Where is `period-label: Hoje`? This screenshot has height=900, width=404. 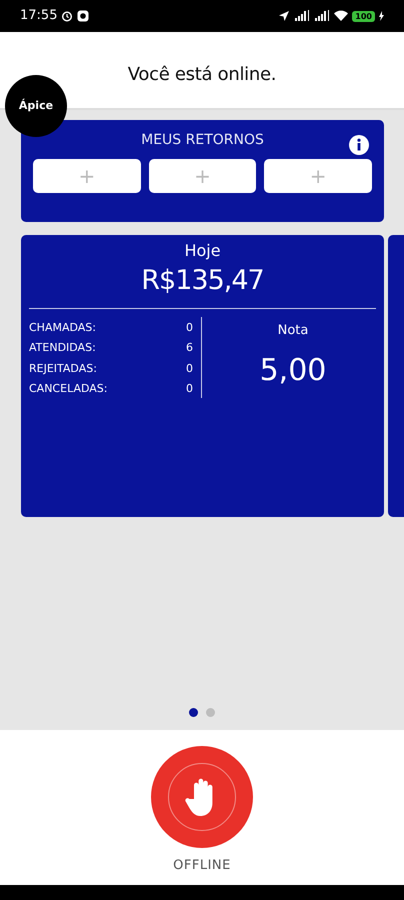
period-label: Hoje is located at coordinates (202, 251).